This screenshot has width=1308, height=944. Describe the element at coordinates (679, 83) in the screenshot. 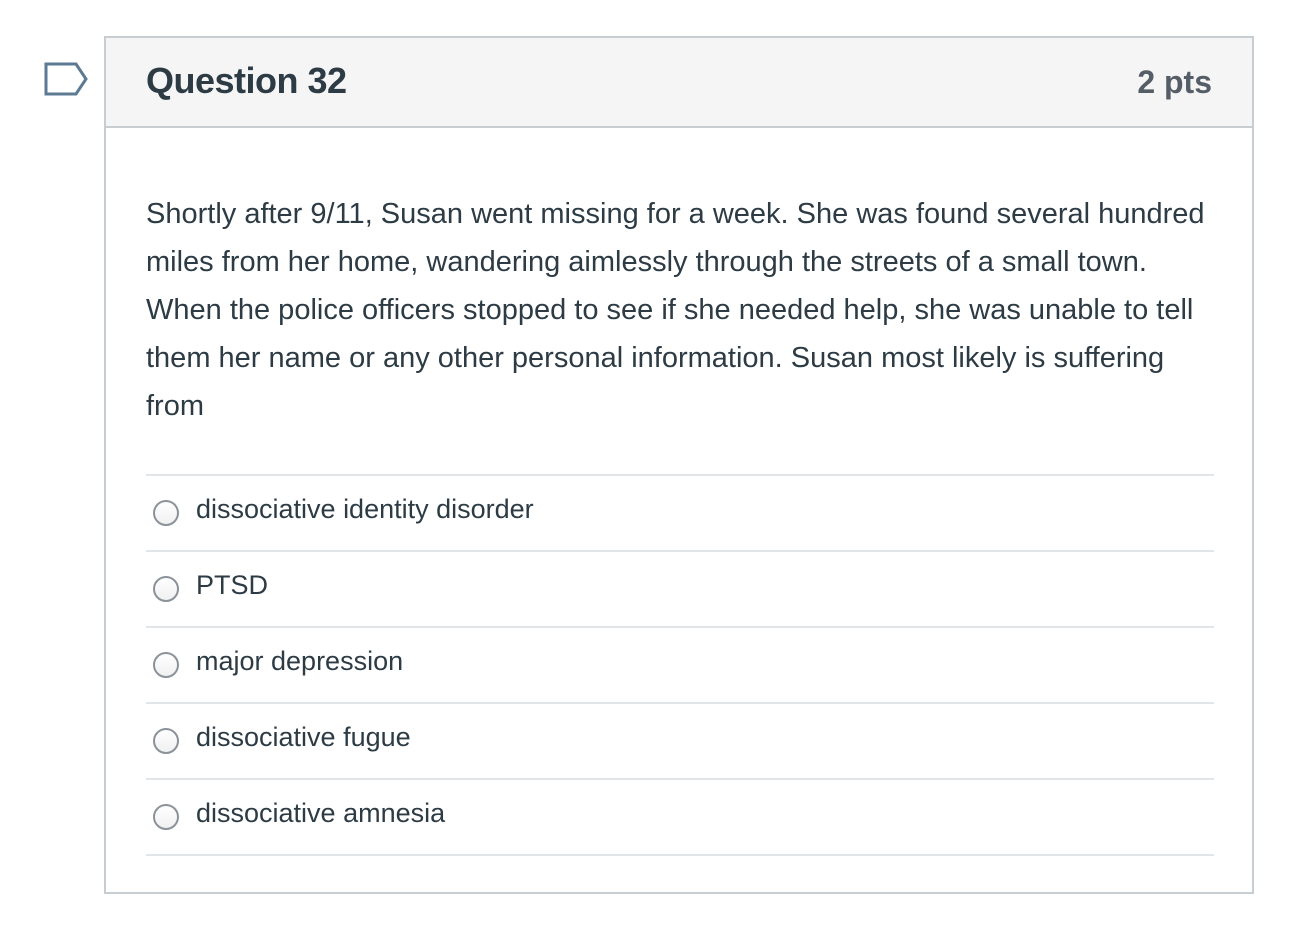

I see `question-header: Question 32 2 pts` at that location.